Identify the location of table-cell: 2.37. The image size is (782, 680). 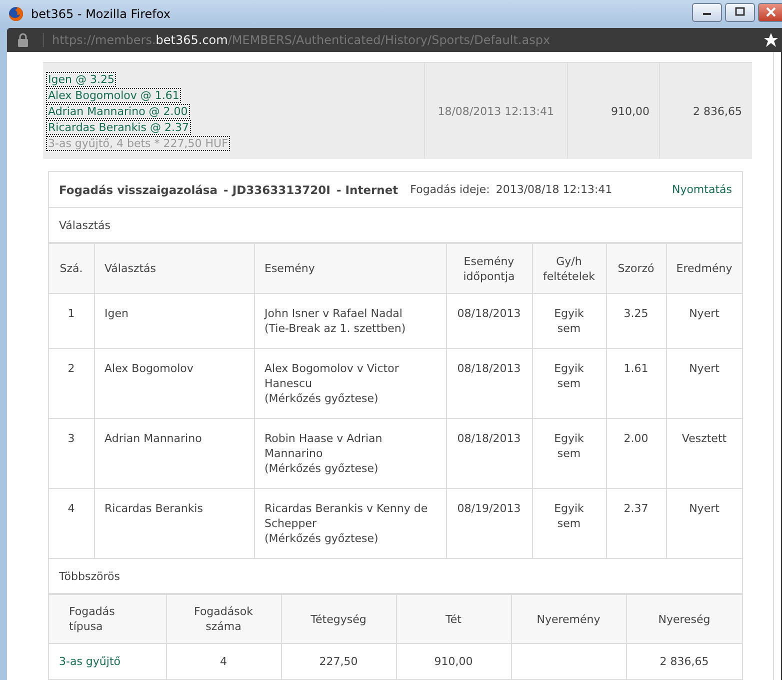
(636, 523).